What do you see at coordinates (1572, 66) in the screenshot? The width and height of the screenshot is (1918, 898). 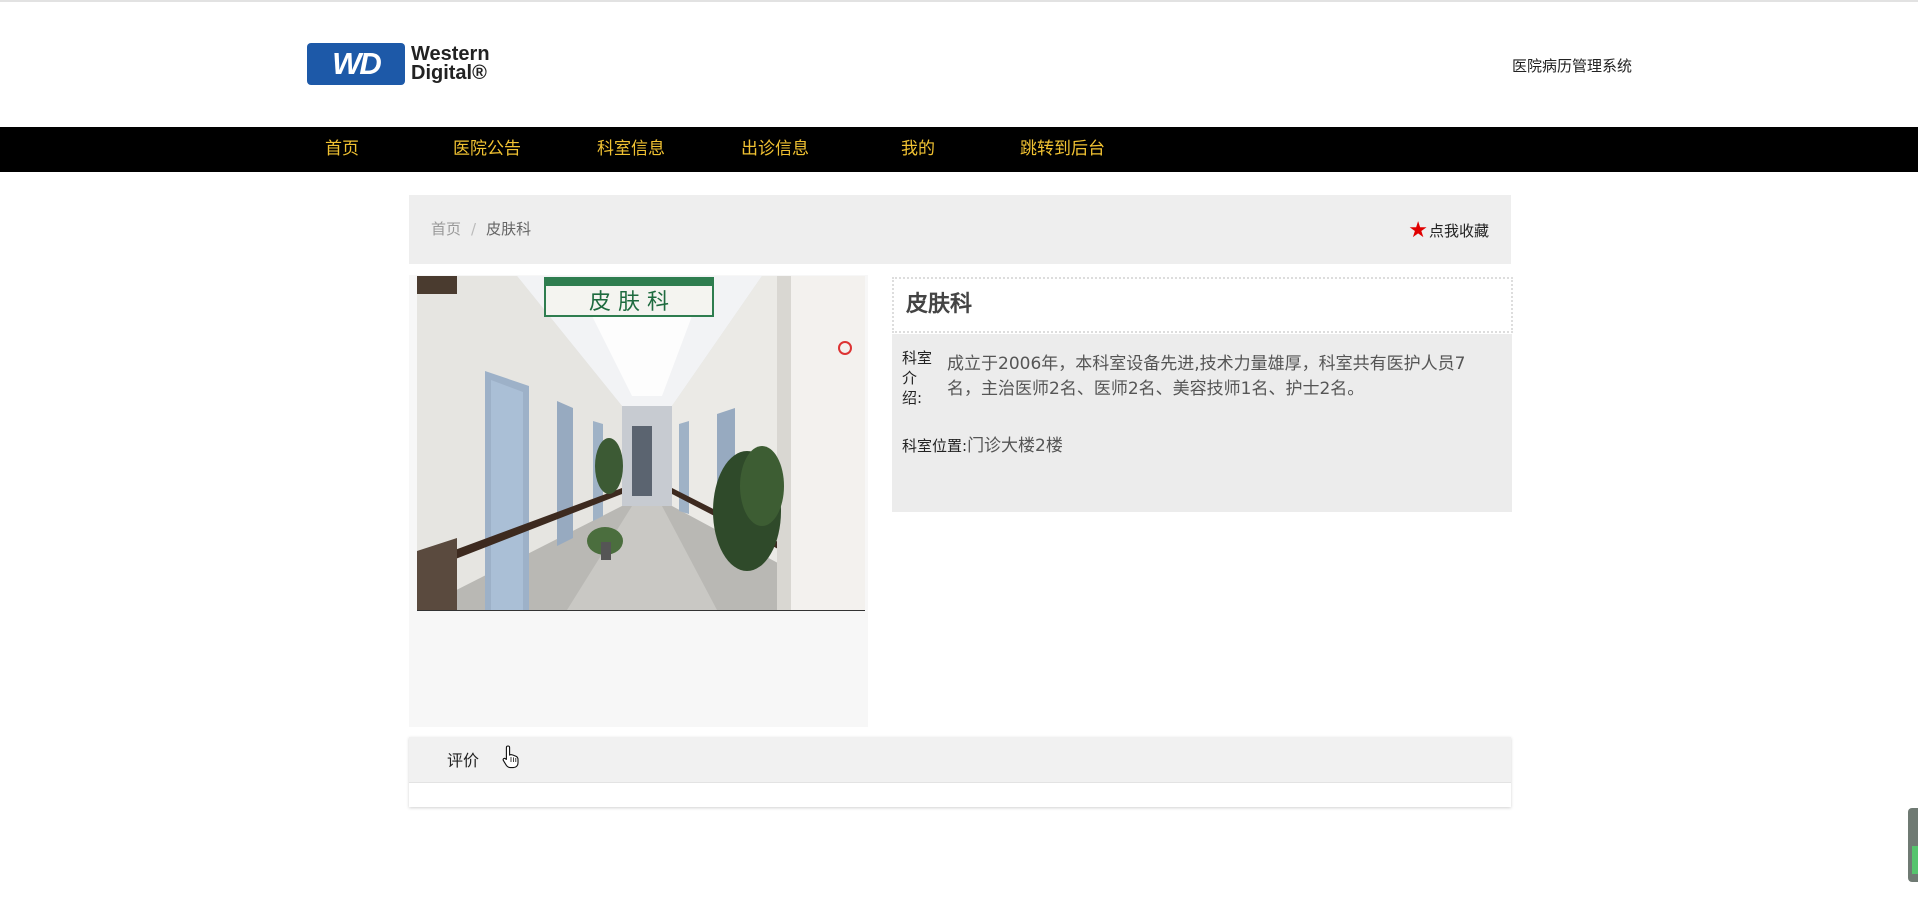 I see `site-title: 医院病历管理系统` at bounding box center [1572, 66].